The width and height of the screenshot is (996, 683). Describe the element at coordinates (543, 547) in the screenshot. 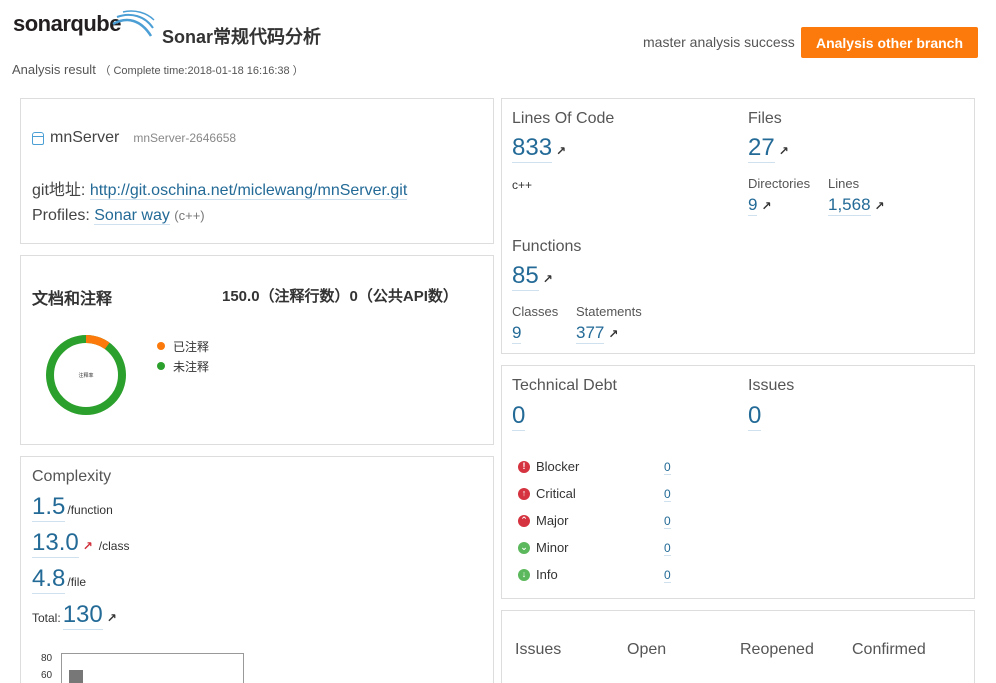

I see `severity-minor: ⌄ Minor` at that location.